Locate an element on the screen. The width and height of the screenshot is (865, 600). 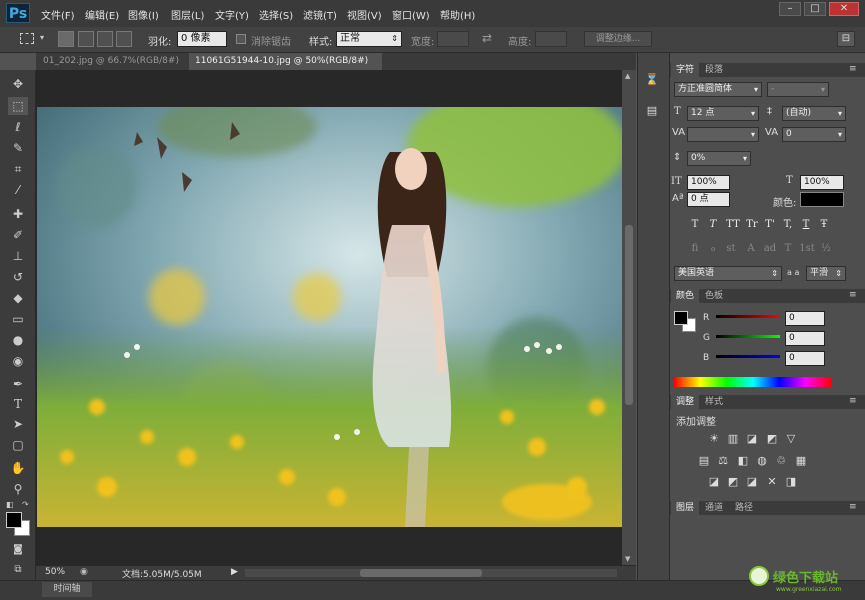
scroll-down-icon: ▼ is located at coordinates (627, 559).